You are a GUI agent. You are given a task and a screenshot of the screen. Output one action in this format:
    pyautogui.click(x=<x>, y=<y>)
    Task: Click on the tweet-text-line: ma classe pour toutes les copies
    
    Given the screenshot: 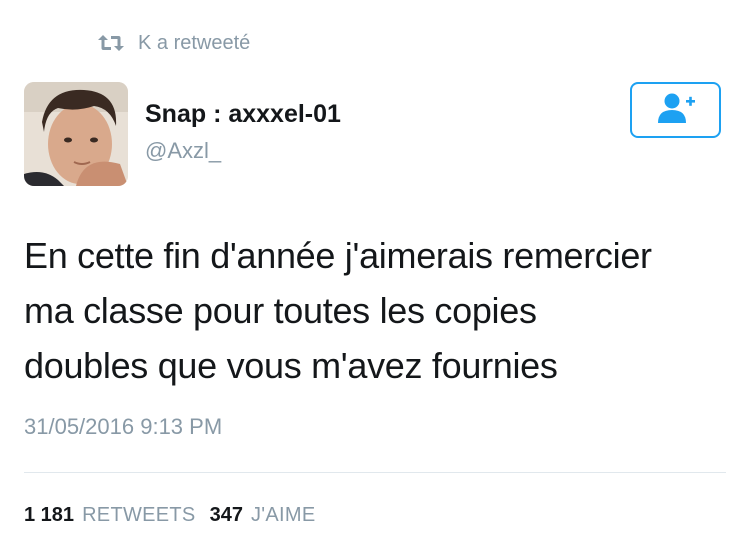 What is the action you would take?
    pyautogui.click(x=280, y=310)
    